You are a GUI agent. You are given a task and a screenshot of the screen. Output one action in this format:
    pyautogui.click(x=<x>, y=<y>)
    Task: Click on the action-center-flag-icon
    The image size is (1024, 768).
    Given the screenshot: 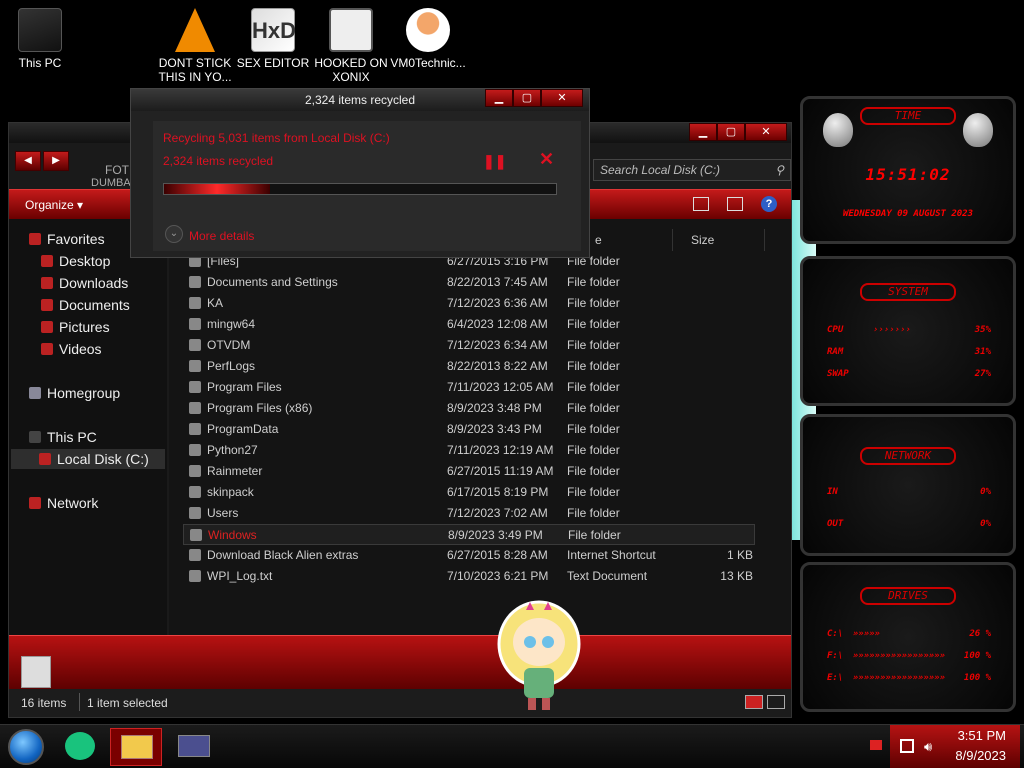 What is the action you would take?
    pyautogui.click(x=876, y=745)
    